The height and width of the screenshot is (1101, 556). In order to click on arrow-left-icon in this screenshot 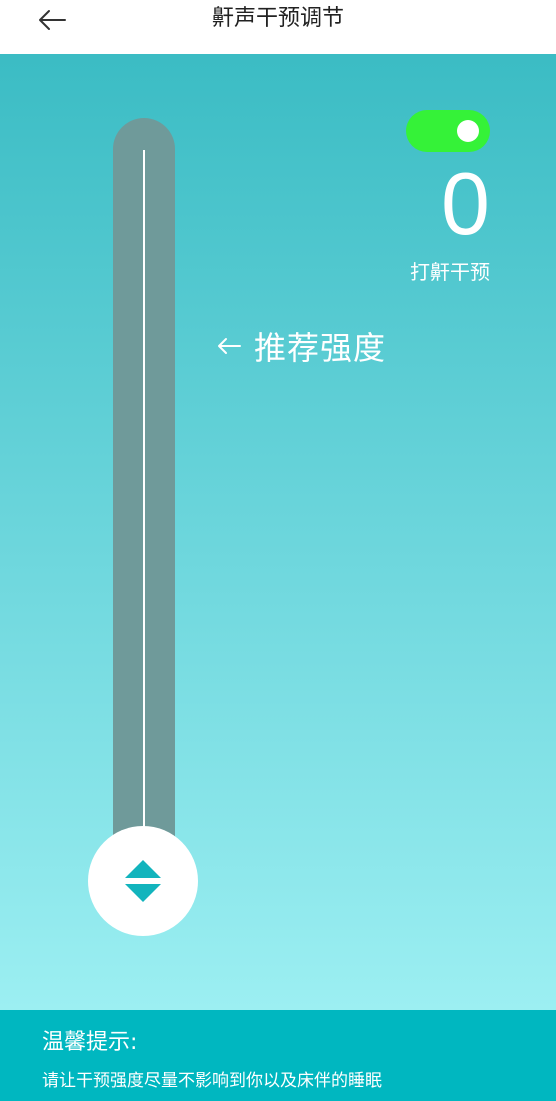, I will do `click(229, 346)`.